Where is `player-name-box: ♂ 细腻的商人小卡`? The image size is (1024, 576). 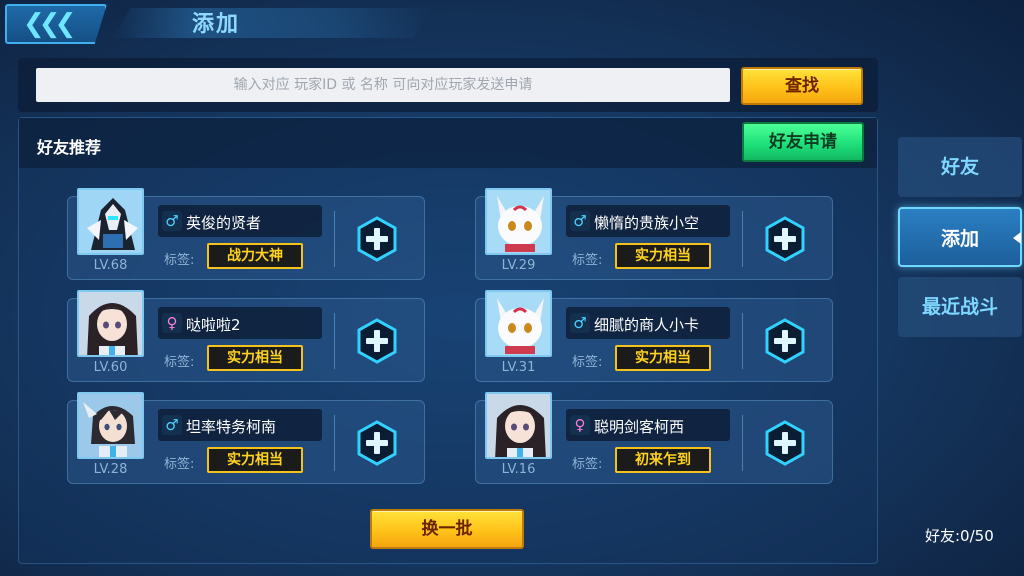
player-name-box: ♂ 细腻的商人小卡 is located at coordinates (648, 323).